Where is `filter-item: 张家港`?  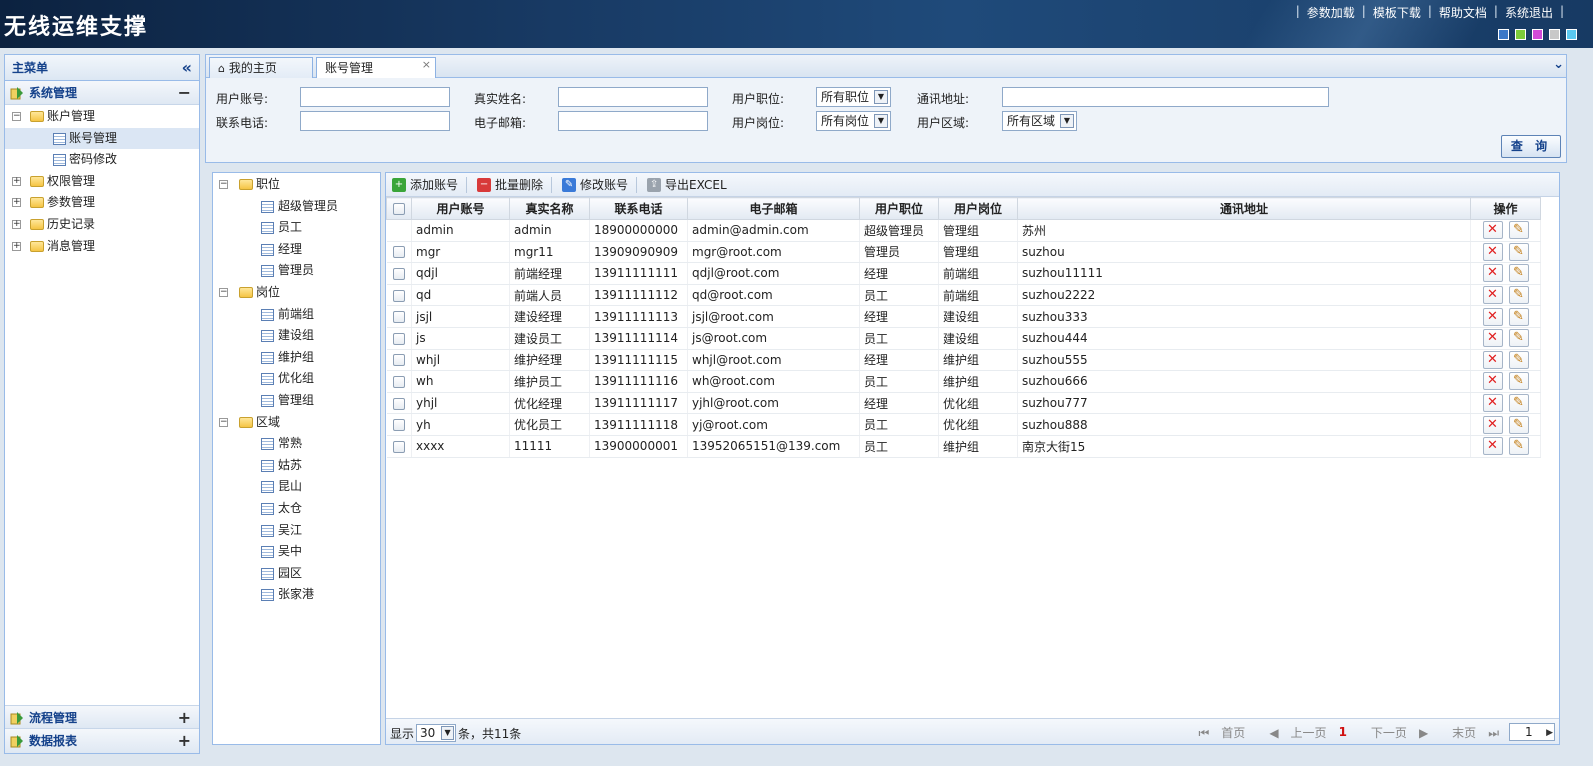
filter-item: 张家港 is located at coordinates (296, 595).